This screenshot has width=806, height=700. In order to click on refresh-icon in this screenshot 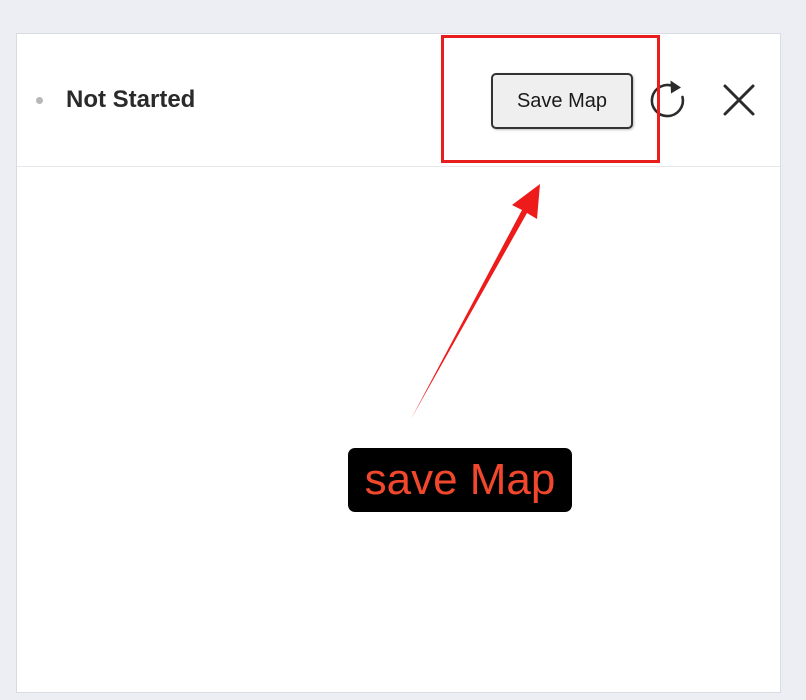, I will do `click(669, 100)`.